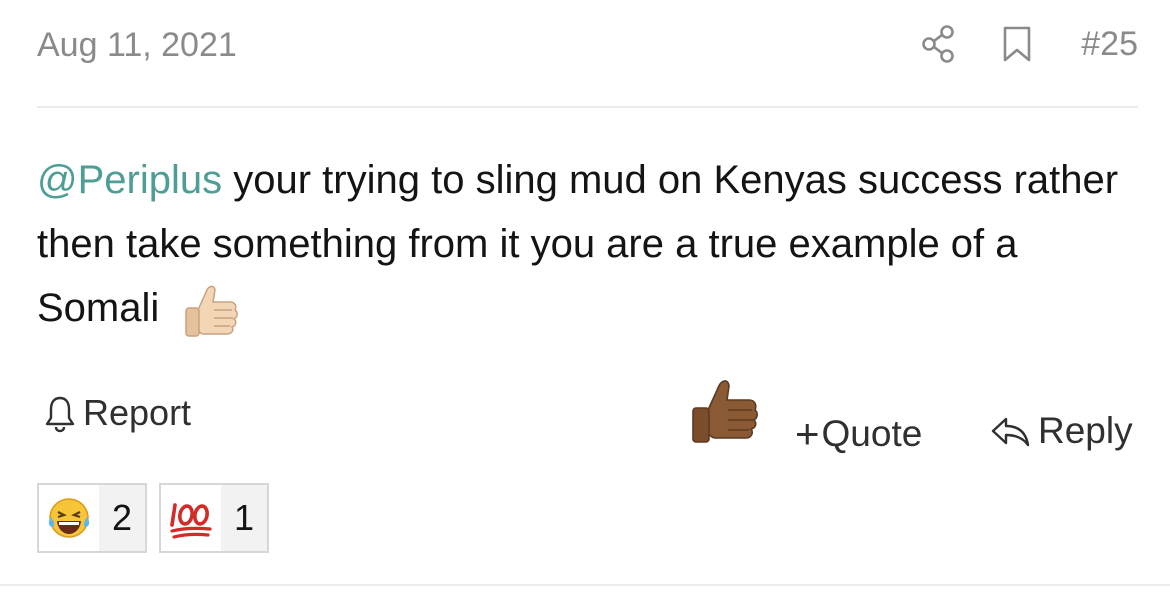 Image resolution: width=1170 pixels, height=596 pixels. What do you see at coordinates (587, 107) in the screenshot?
I see `header-divider` at bounding box center [587, 107].